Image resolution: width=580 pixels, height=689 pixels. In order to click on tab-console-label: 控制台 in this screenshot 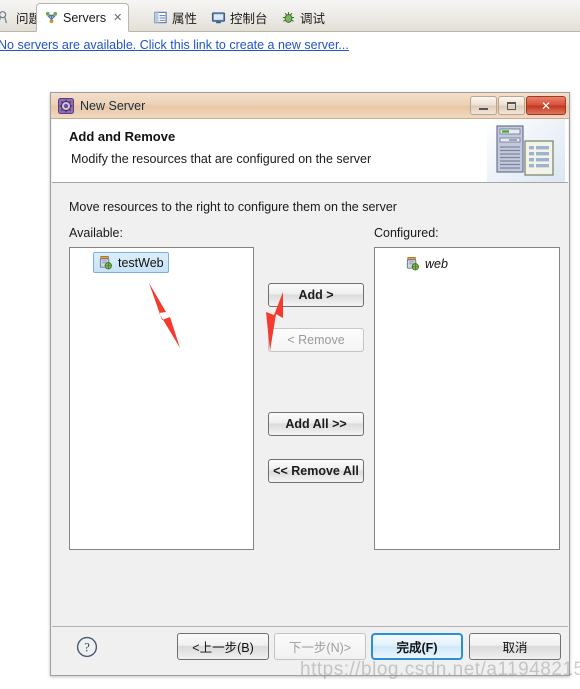, I will do `click(249, 19)`.